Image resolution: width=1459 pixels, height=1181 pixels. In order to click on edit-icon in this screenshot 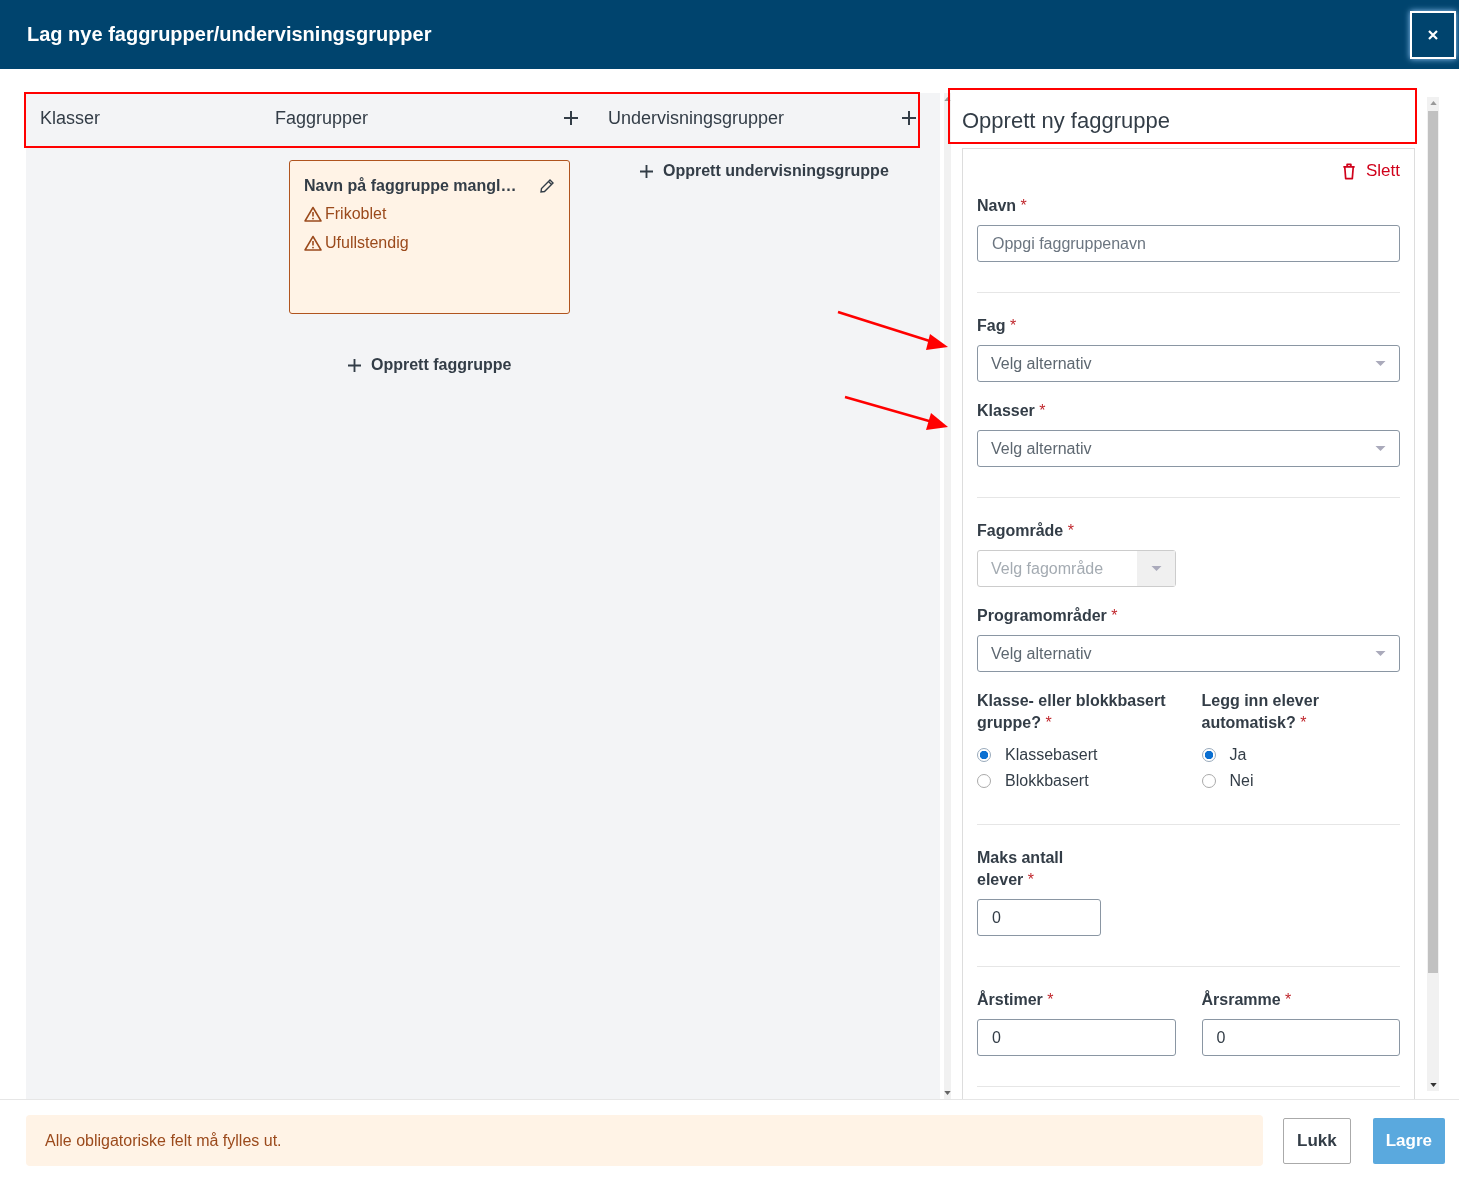, I will do `click(547, 186)`.